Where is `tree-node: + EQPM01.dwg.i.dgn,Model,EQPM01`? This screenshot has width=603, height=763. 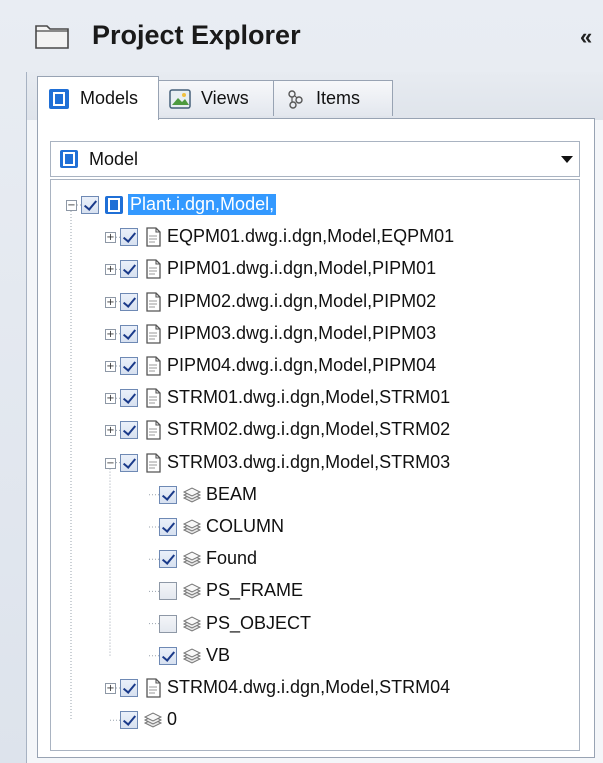
tree-node: + EQPM01.dwg.i.dgn,Model,EQPM01 is located at coordinates (315, 237).